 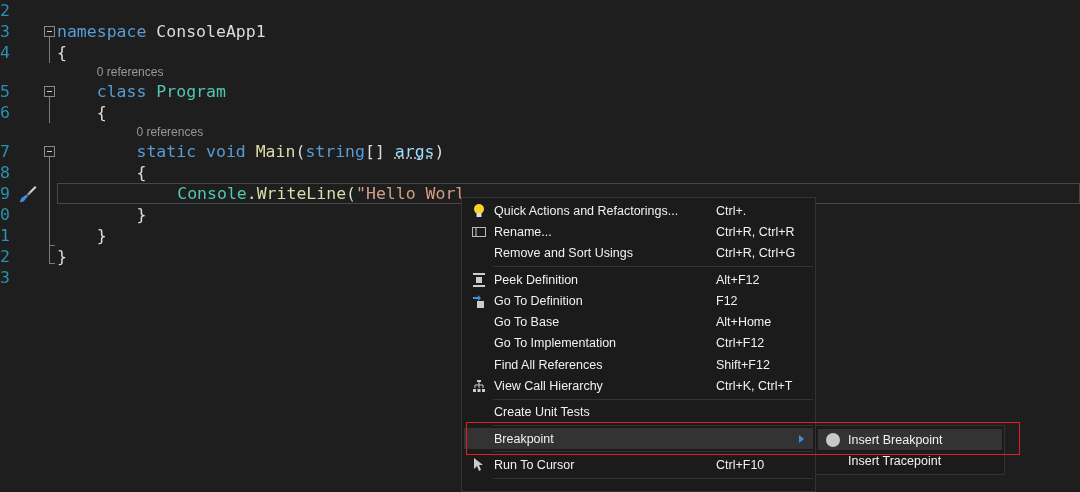 What do you see at coordinates (479, 279) in the screenshot?
I see `peek-icon` at bounding box center [479, 279].